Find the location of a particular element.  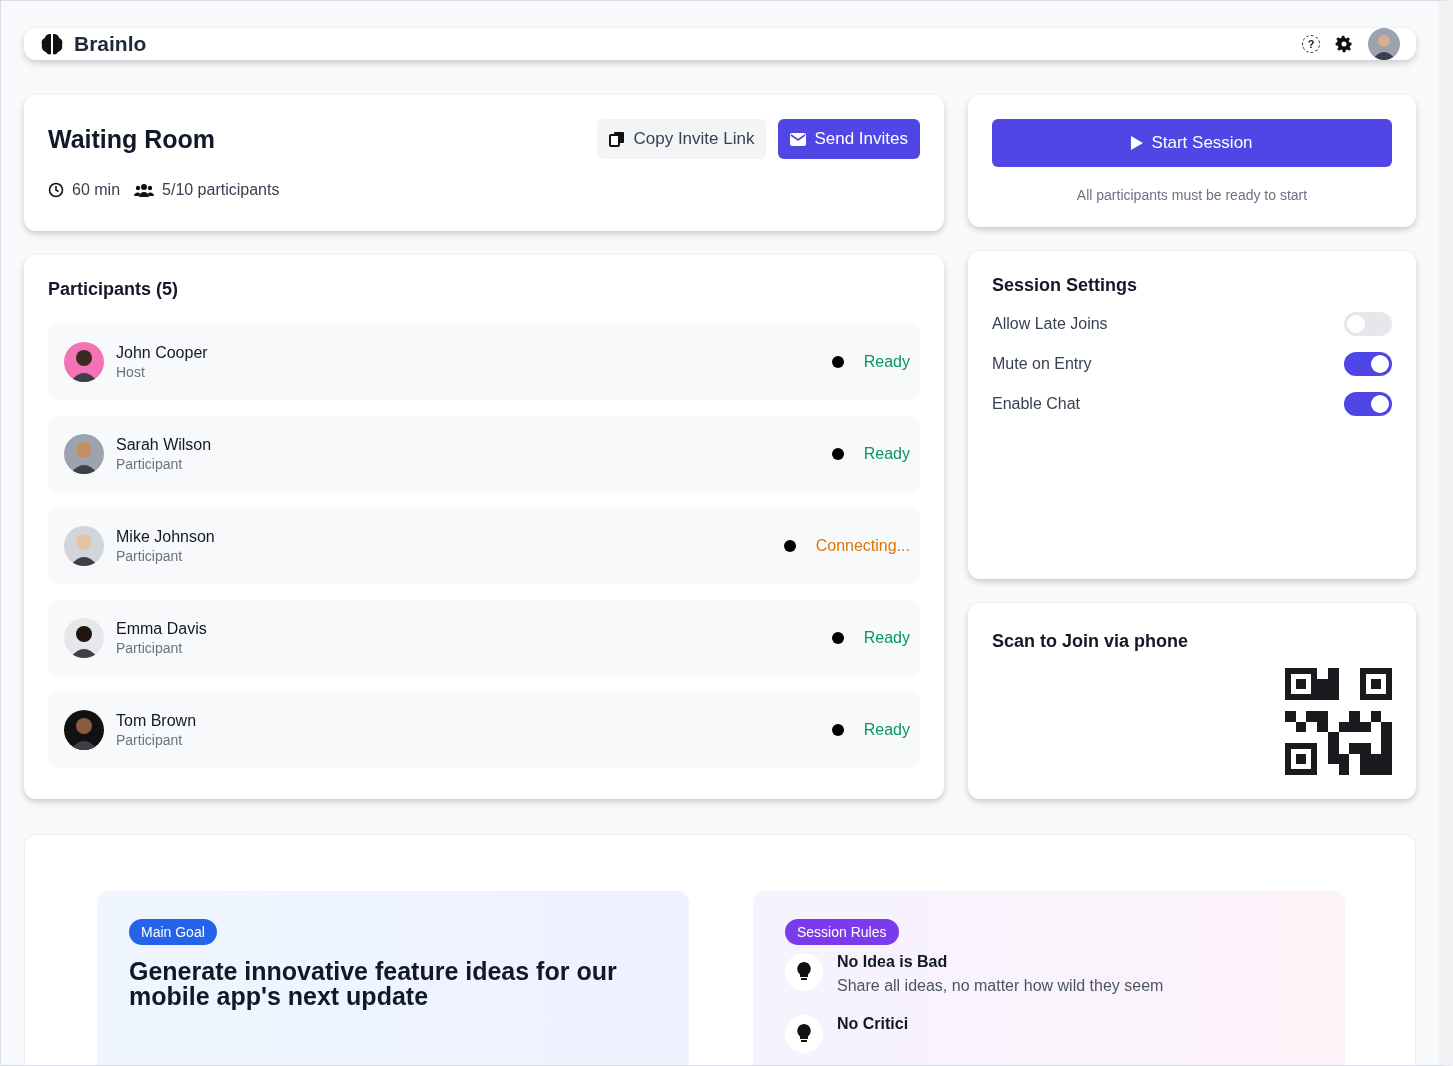

users-icon is located at coordinates (144, 190).